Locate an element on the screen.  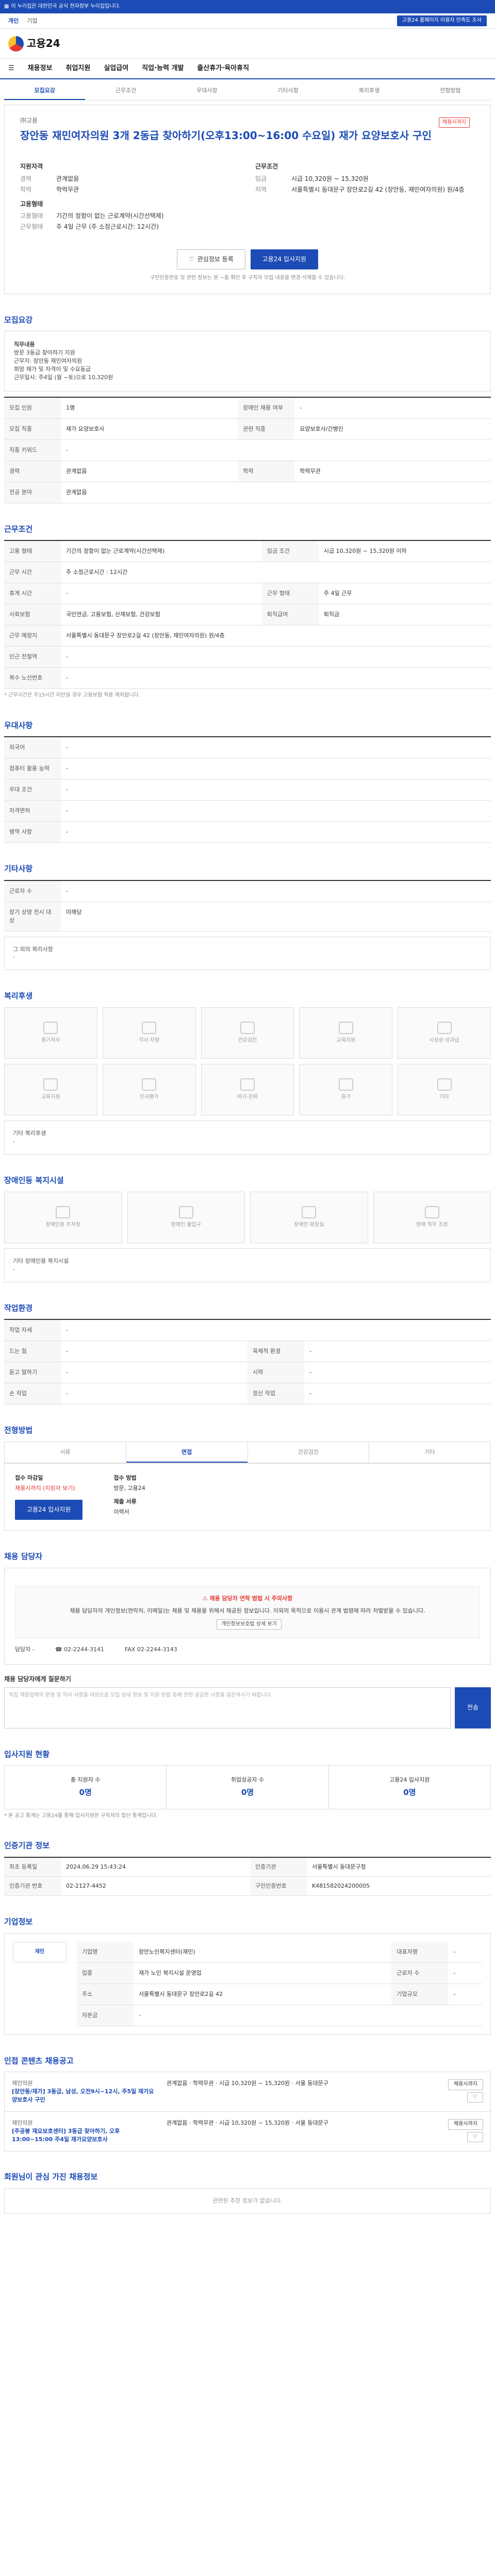
top-notice-bar: ▦ 이 누리집은 대한민국 공식 전자정부 누리집입니다. is located at coordinates (247, 6).